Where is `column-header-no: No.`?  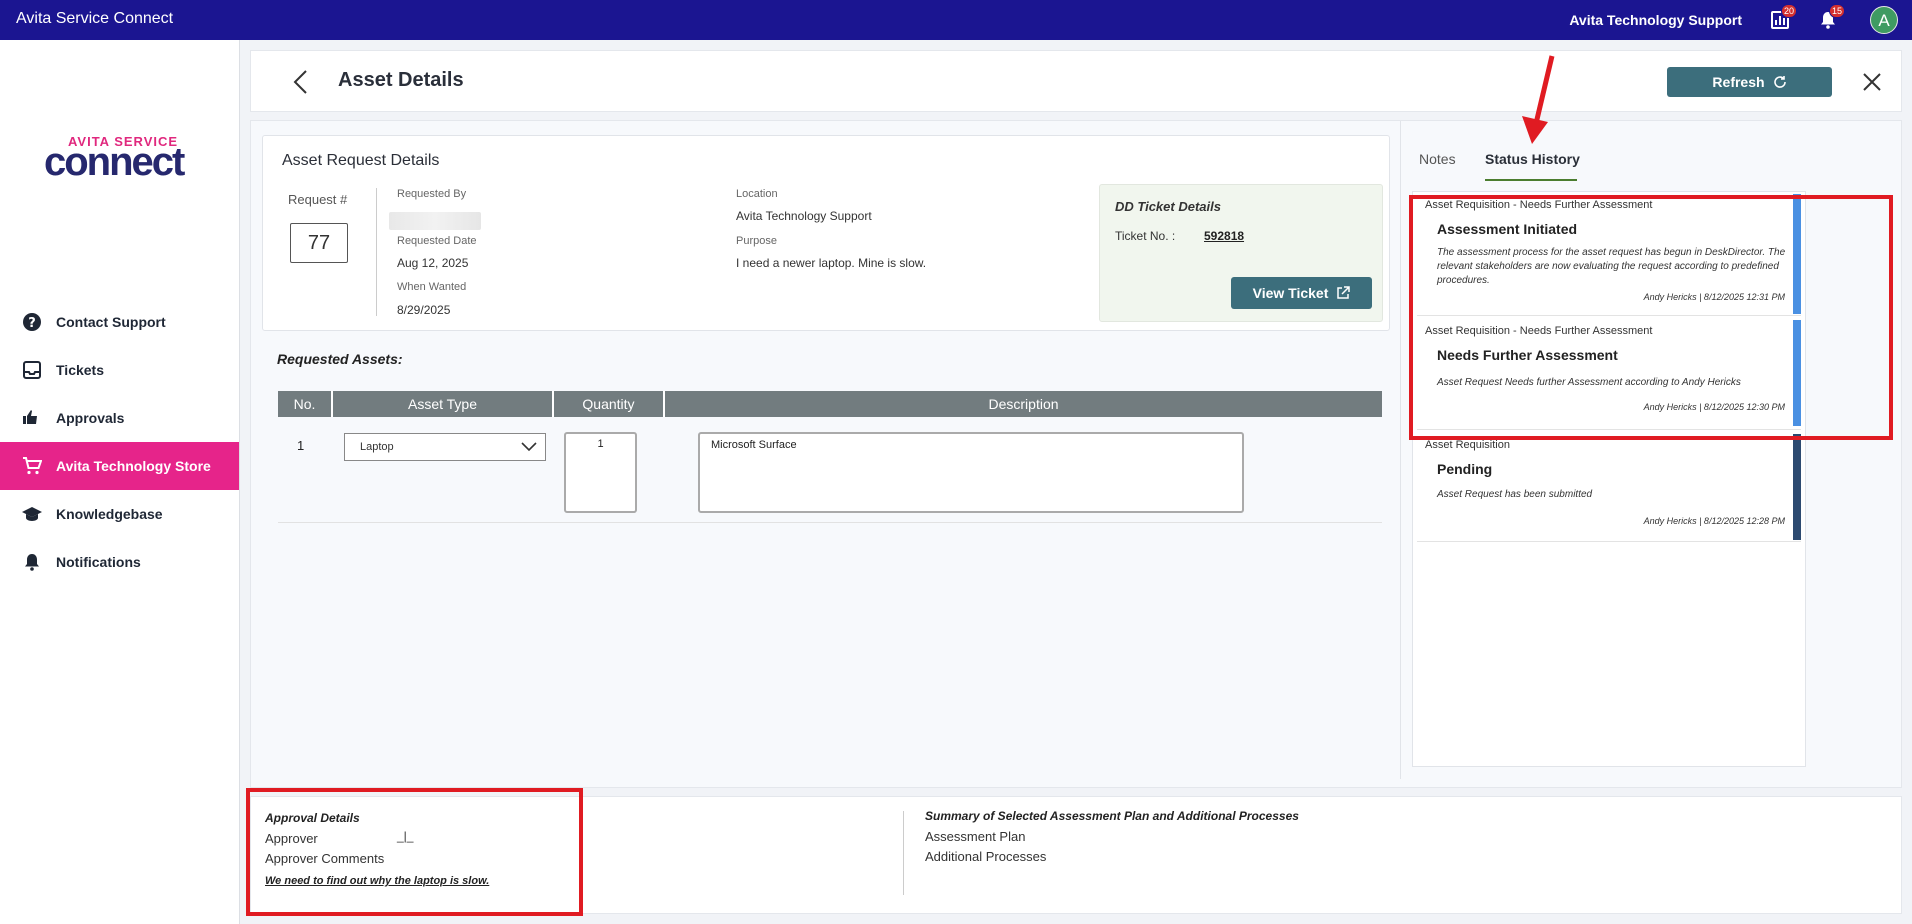
column-header-no: No. is located at coordinates (305, 404).